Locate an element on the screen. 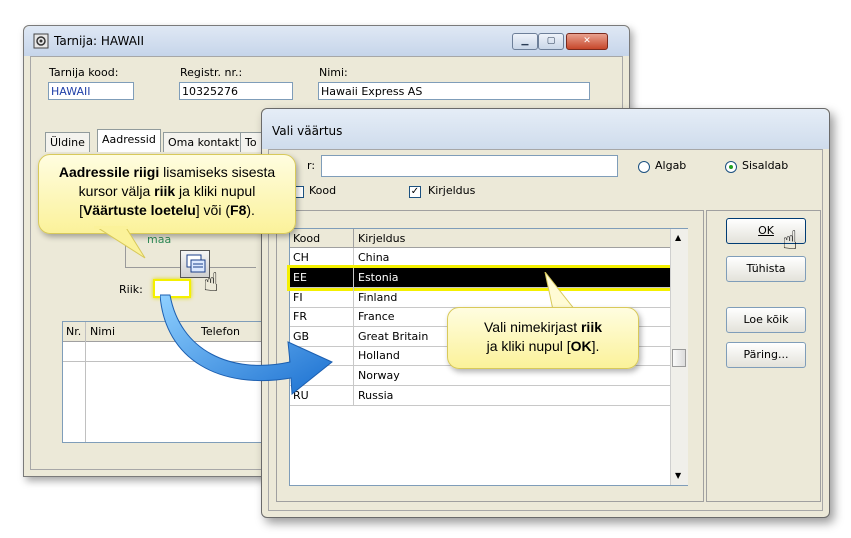 Image resolution: width=851 pixels, height=538 pixels. reg-number-label: Registr. nr.: is located at coordinates (211, 72).